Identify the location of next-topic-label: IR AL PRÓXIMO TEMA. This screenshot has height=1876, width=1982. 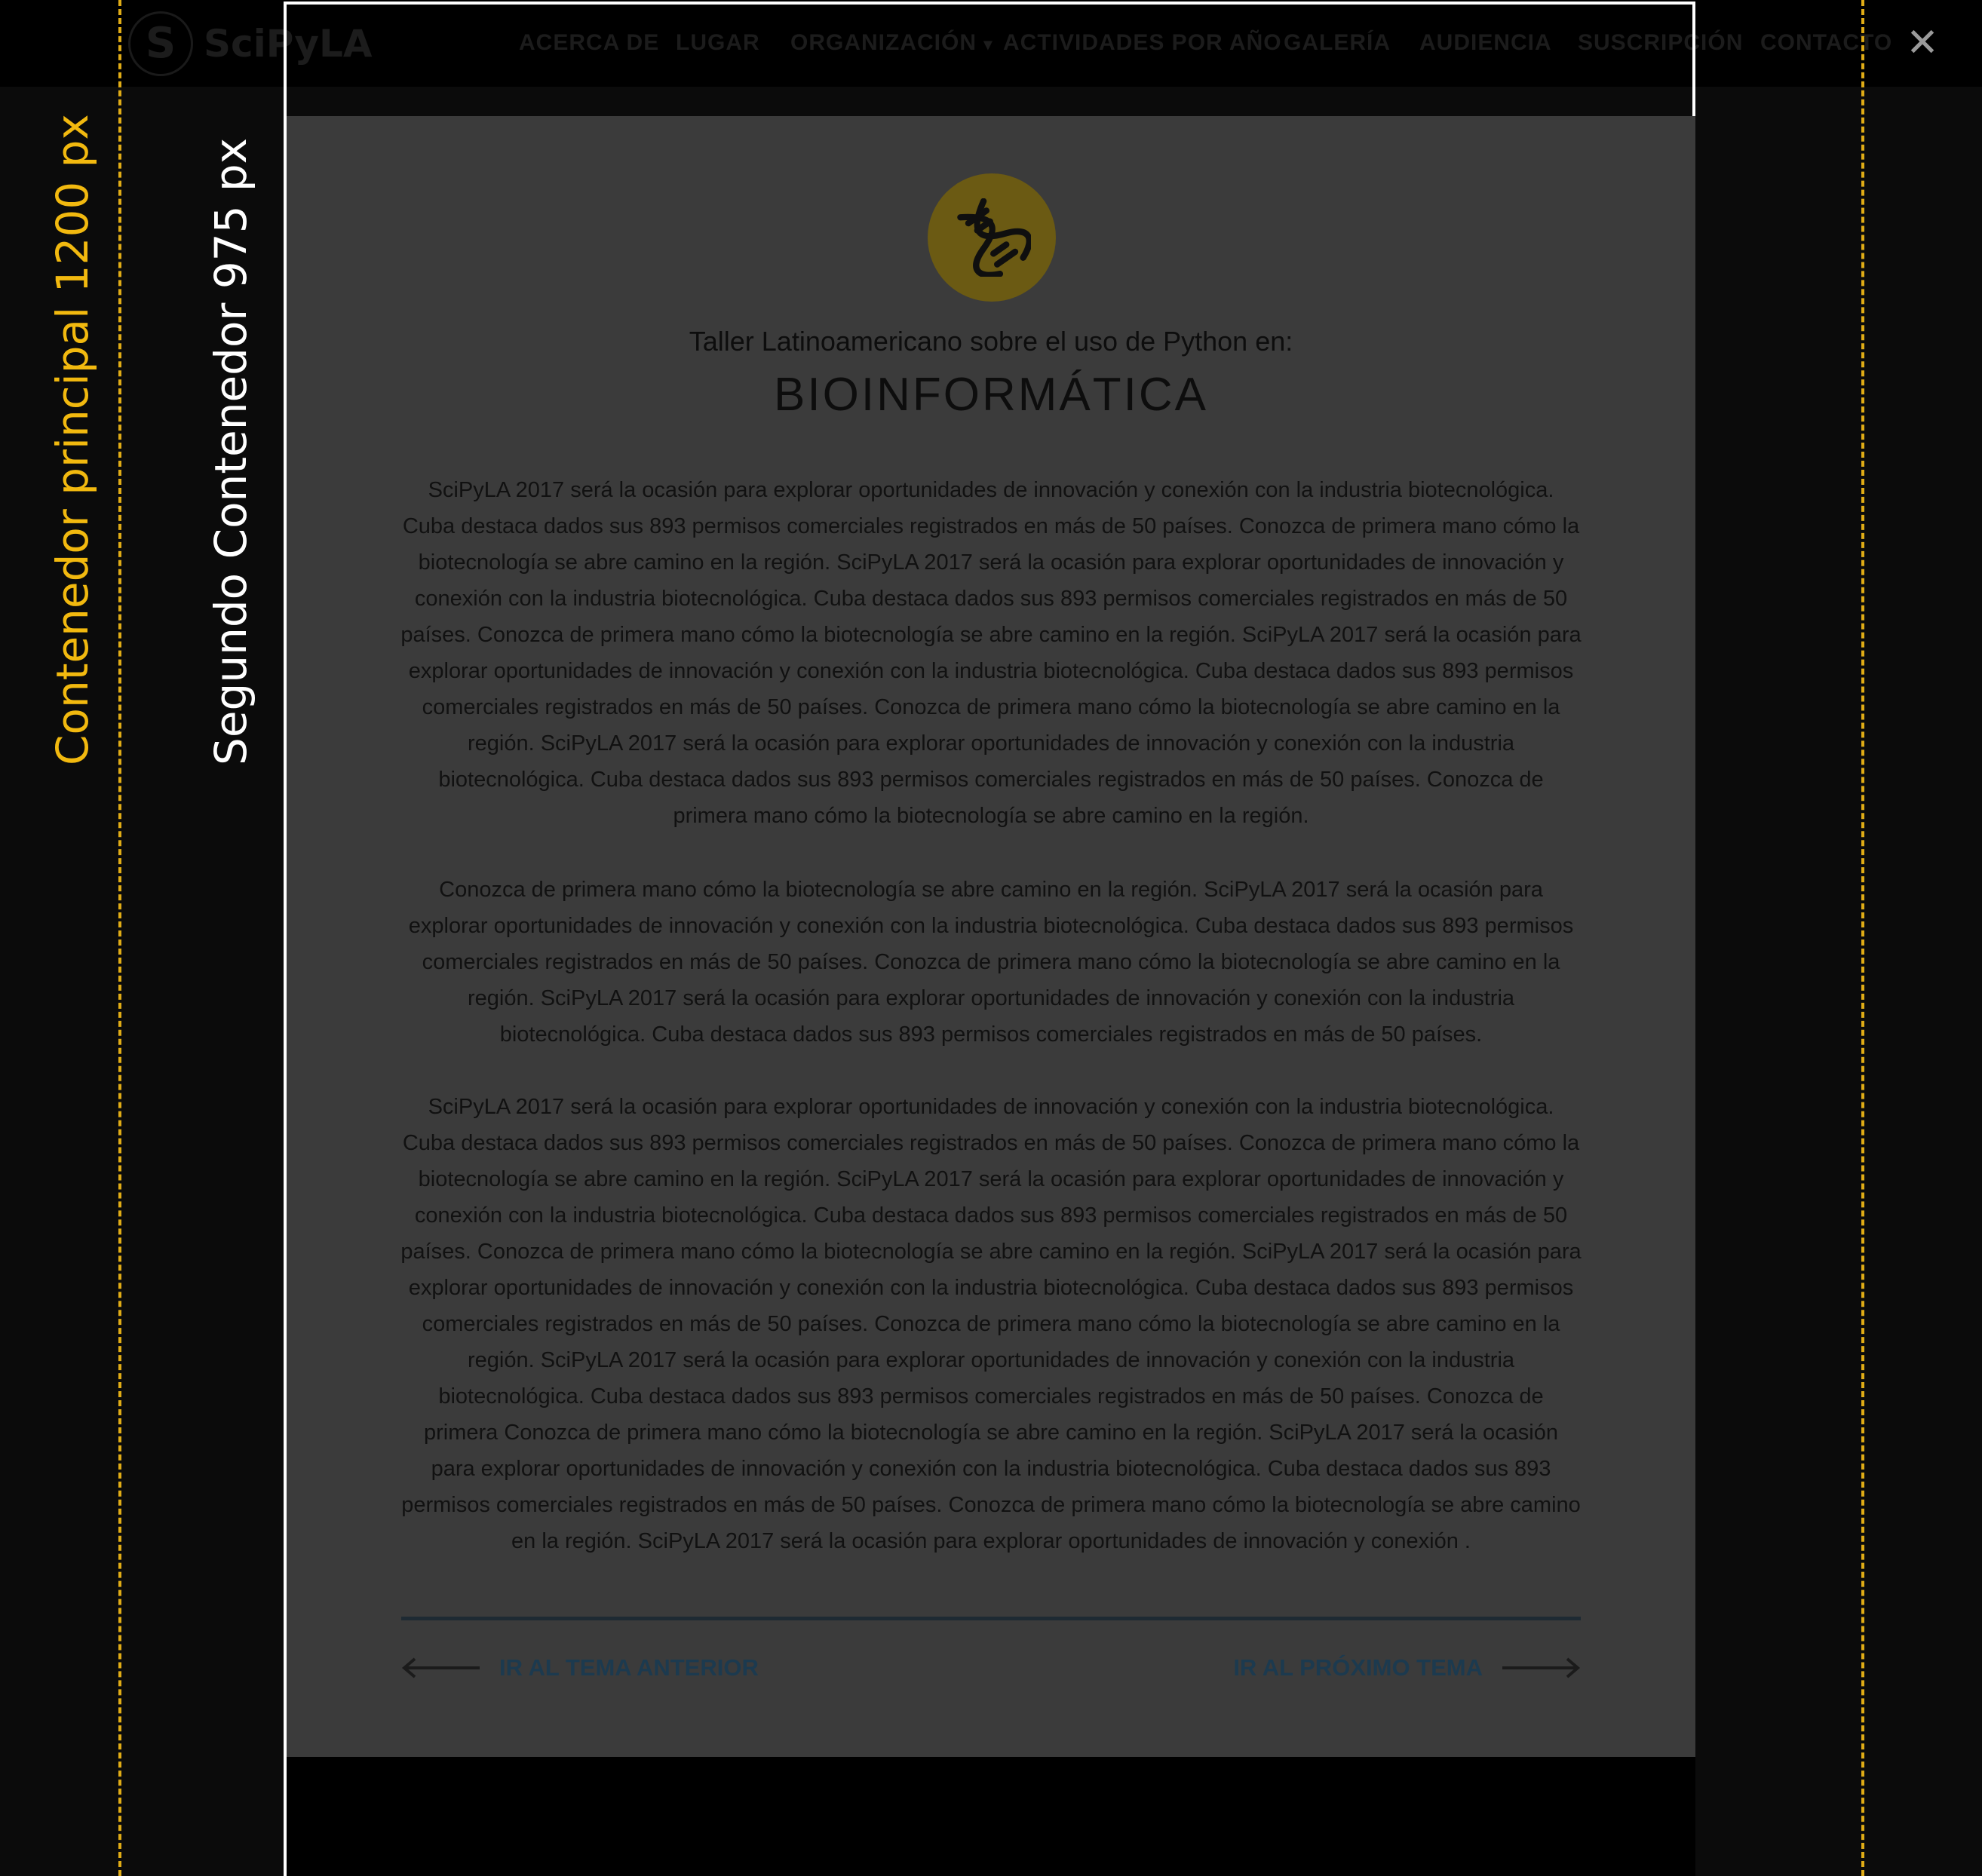
(1358, 1667).